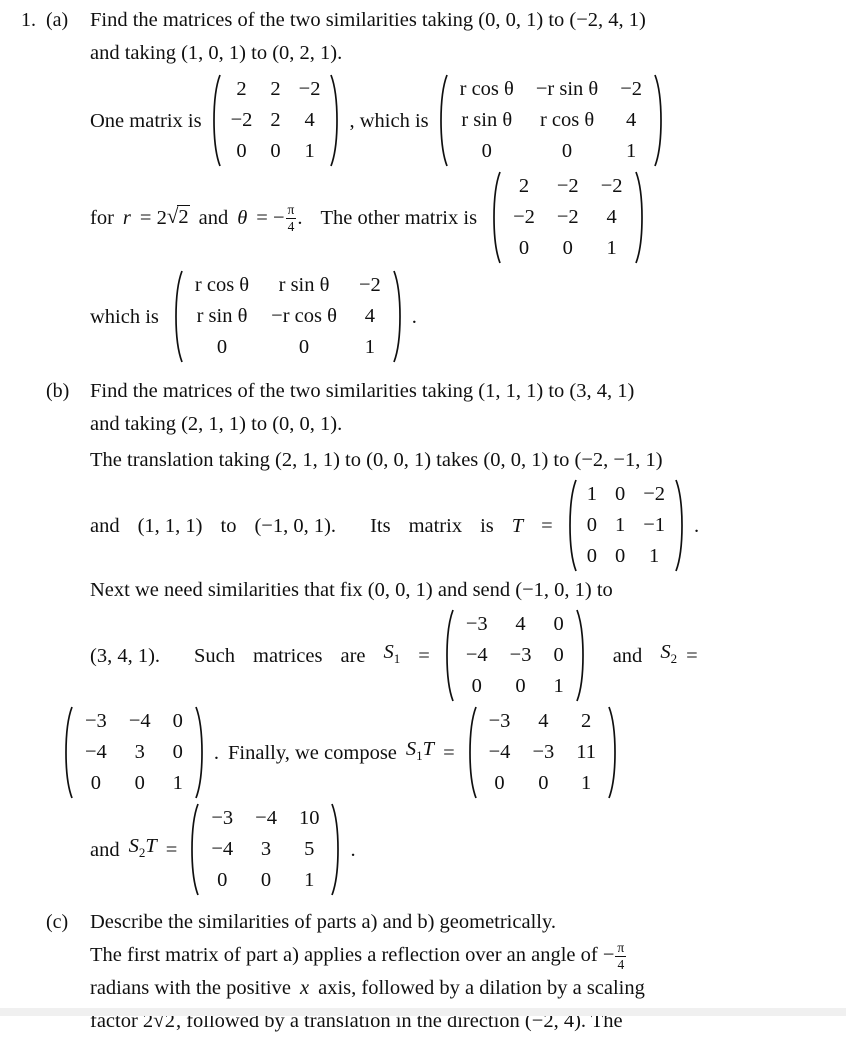  Describe the element at coordinates (397, 659) in the screenshot. I see `S1-subscript: 1` at that location.